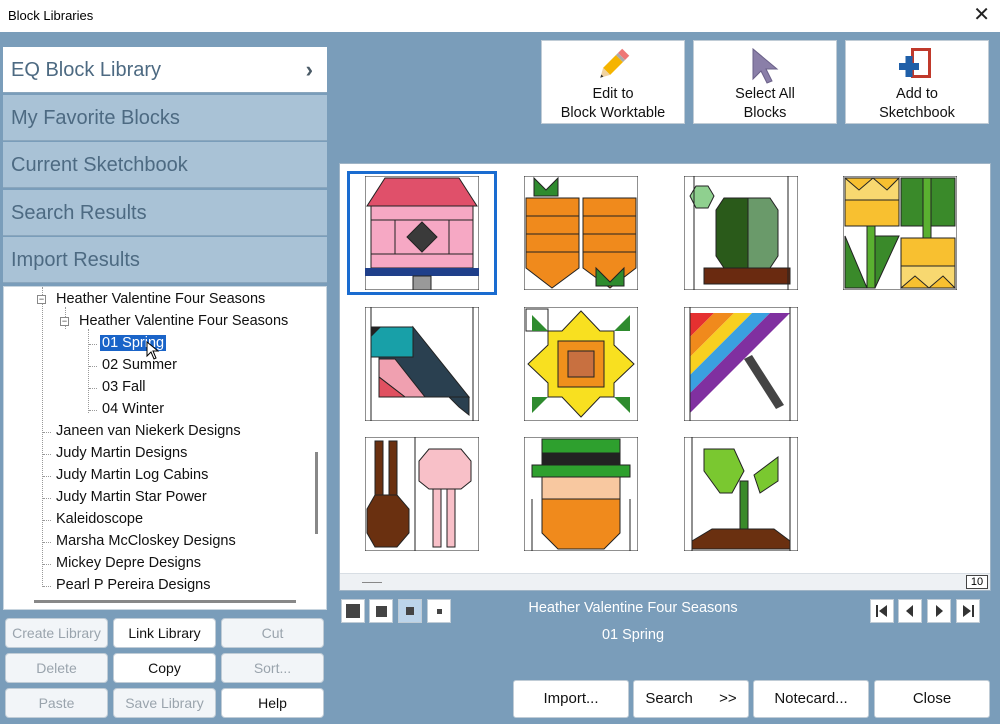 Image resolution: width=1000 pixels, height=724 pixels. Describe the element at coordinates (932, 699) in the screenshot. I see `close-button: Close` at that location.